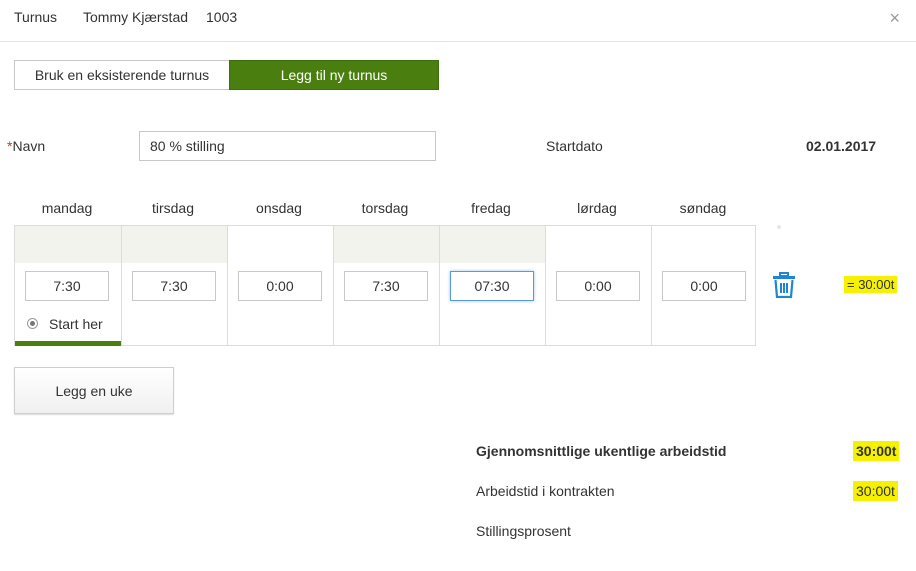  I want to click on day-header-tirsdag: tirsdag, so click(173, 208).